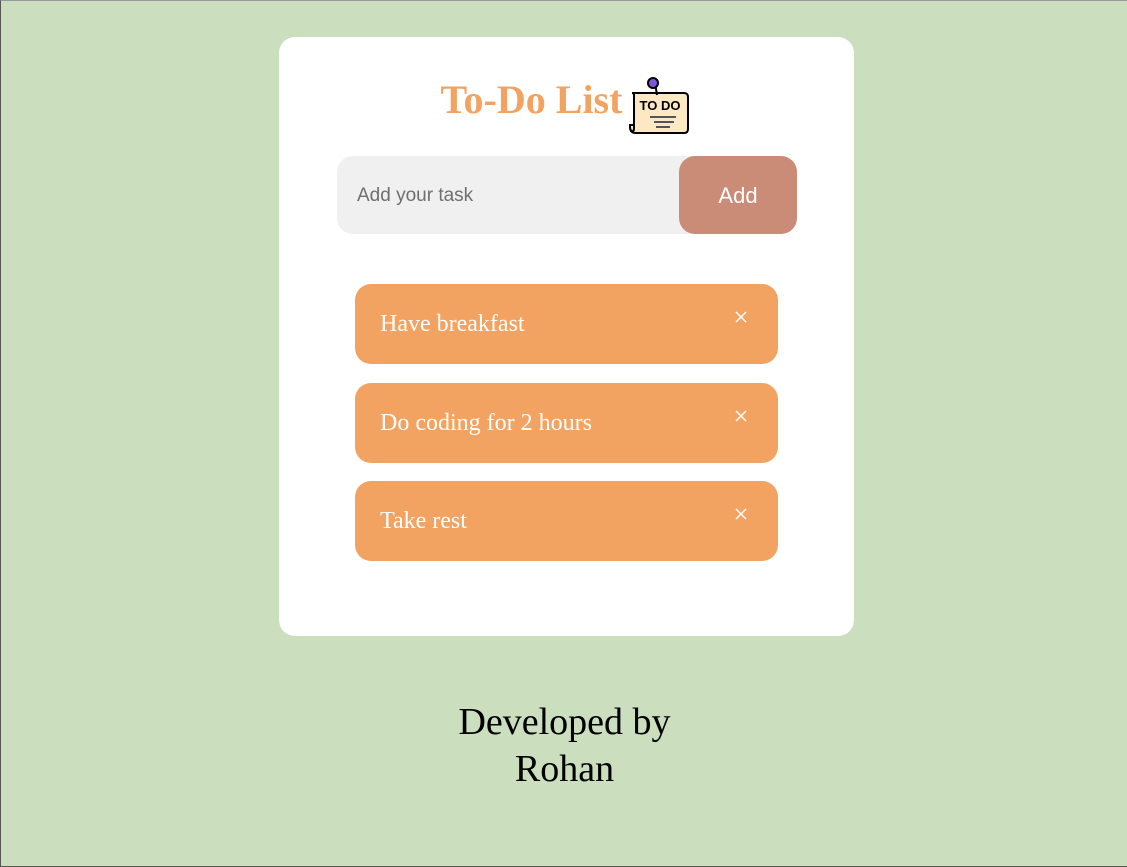 The image size is (1127, 867). Describe the element at coordinates (517, 196) in the screenshot. I see `task-input` at that location.